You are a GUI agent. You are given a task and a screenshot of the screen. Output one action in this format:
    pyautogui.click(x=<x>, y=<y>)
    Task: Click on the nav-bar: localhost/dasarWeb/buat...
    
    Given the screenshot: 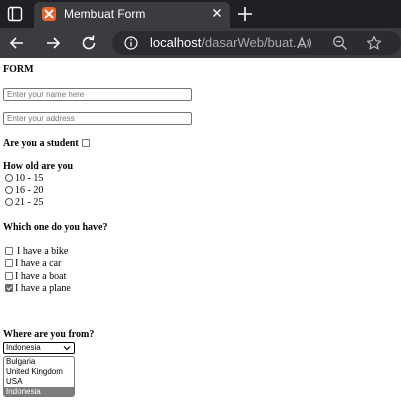 What is the action you would take?
    pyautogui.click(x=200, y=43)
    